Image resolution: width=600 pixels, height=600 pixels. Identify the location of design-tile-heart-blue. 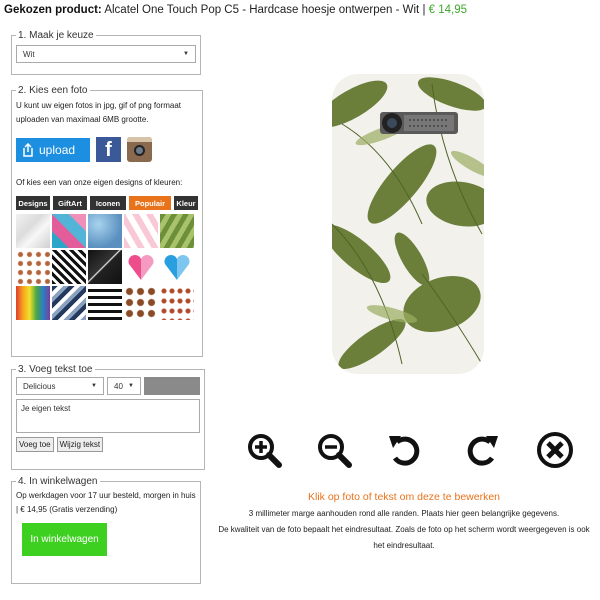
(177, 267).